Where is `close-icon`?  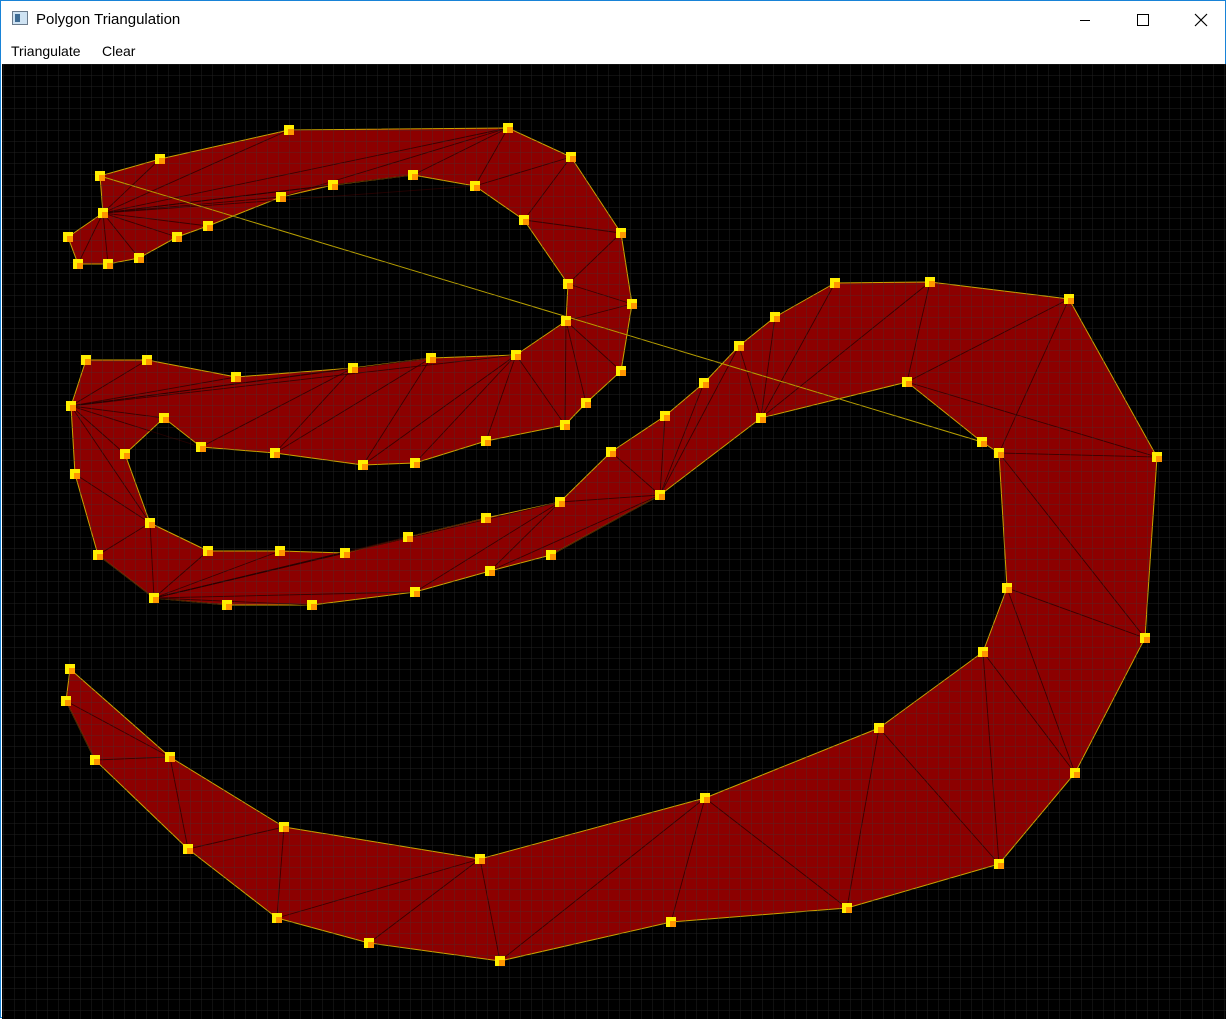 close-icon is located at coordinates (1201, 20).